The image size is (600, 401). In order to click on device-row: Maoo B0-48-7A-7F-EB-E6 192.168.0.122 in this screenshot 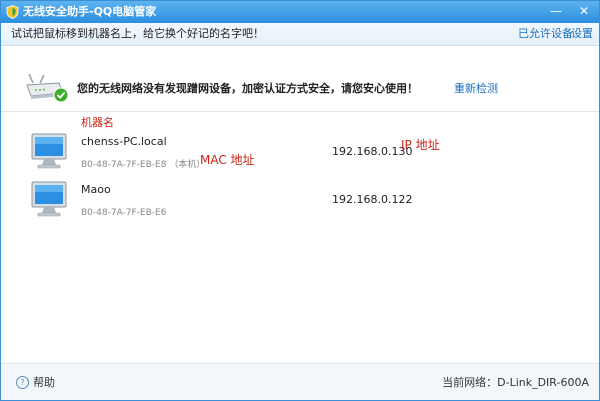, I will do `click(300, 204)`.